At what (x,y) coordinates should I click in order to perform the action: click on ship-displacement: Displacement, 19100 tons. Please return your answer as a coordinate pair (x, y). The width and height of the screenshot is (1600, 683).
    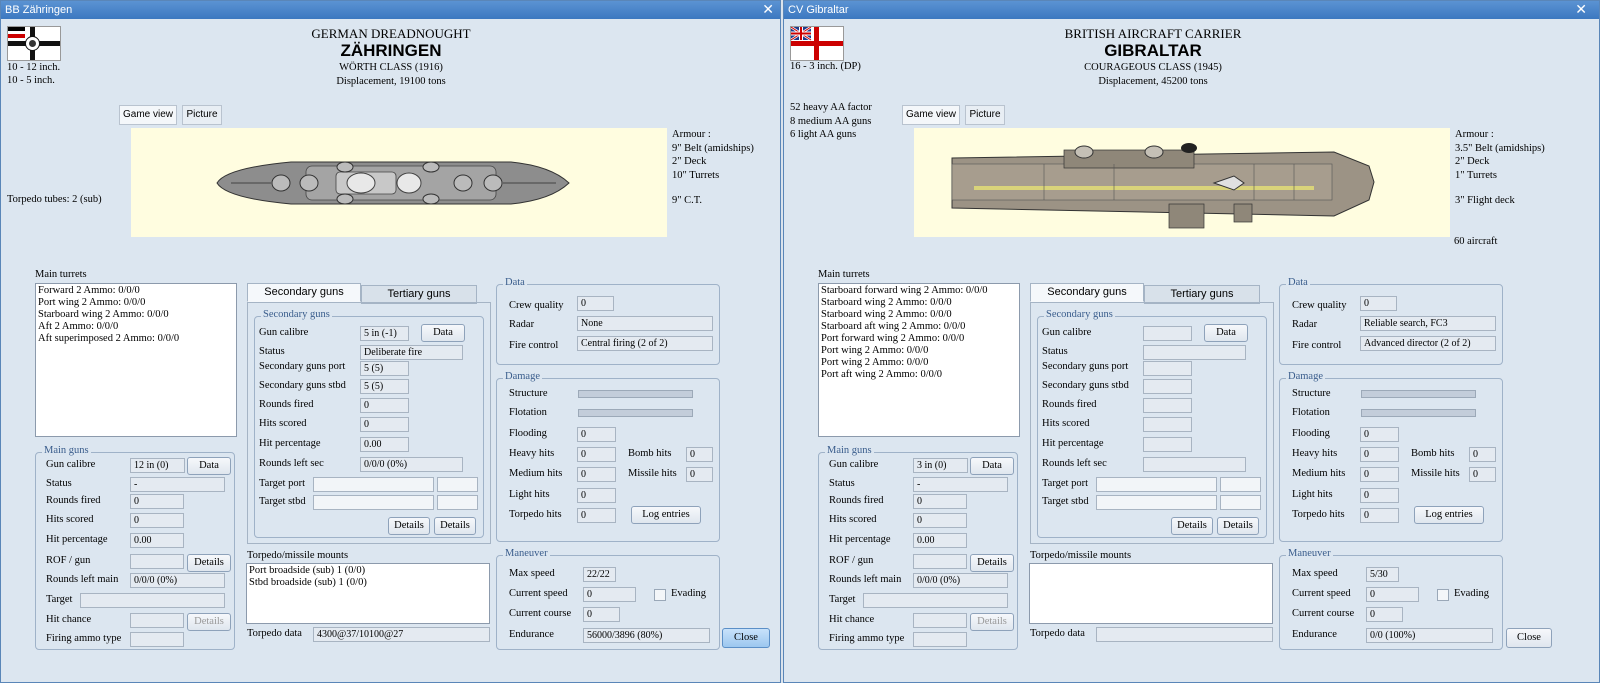
    Looking at the image, I should click on (391, 81).